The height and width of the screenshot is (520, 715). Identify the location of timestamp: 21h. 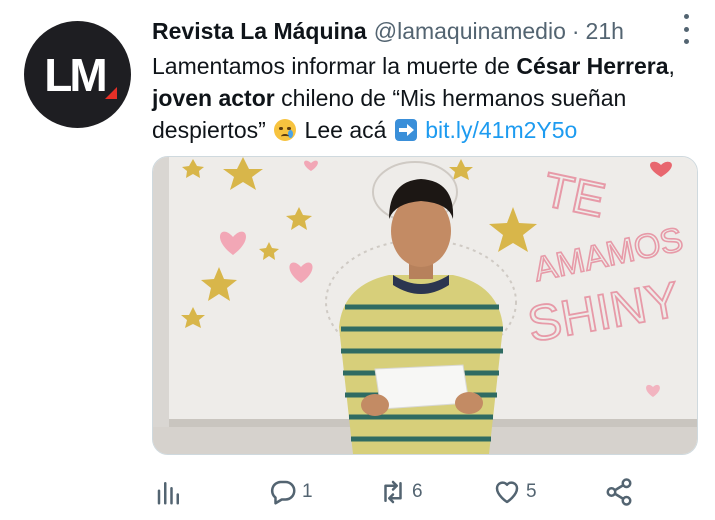
(605, 31).